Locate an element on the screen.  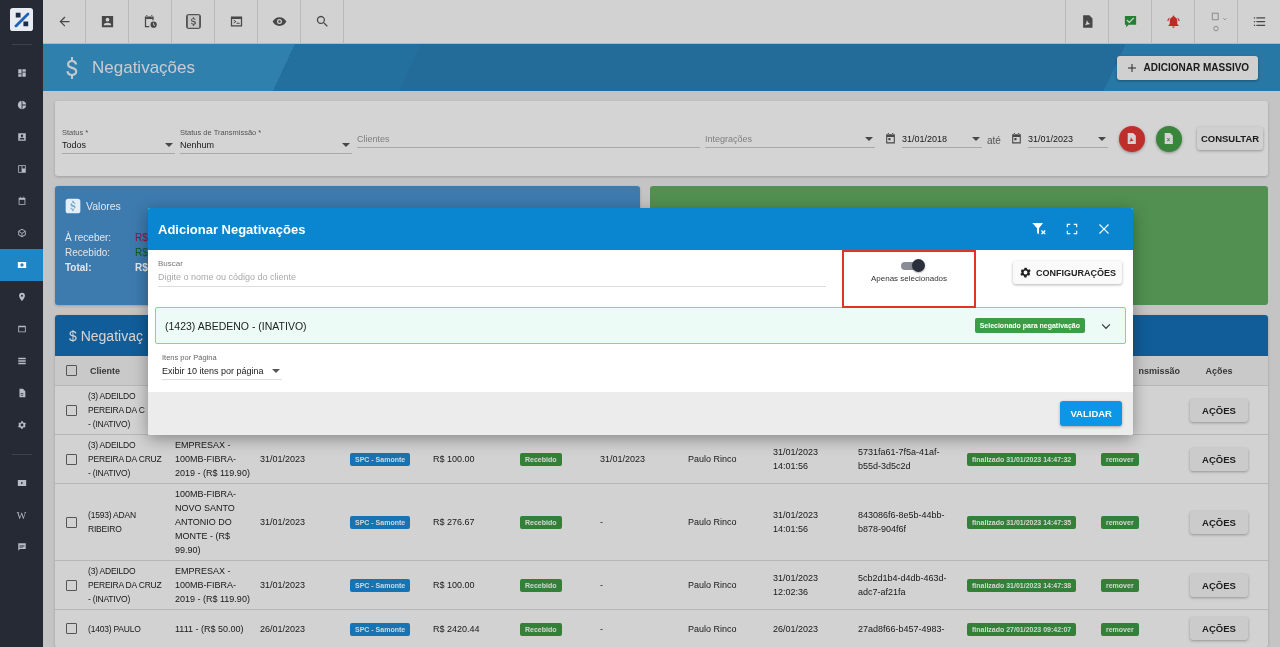
menu-icon is located at coordinates (1259, 21).